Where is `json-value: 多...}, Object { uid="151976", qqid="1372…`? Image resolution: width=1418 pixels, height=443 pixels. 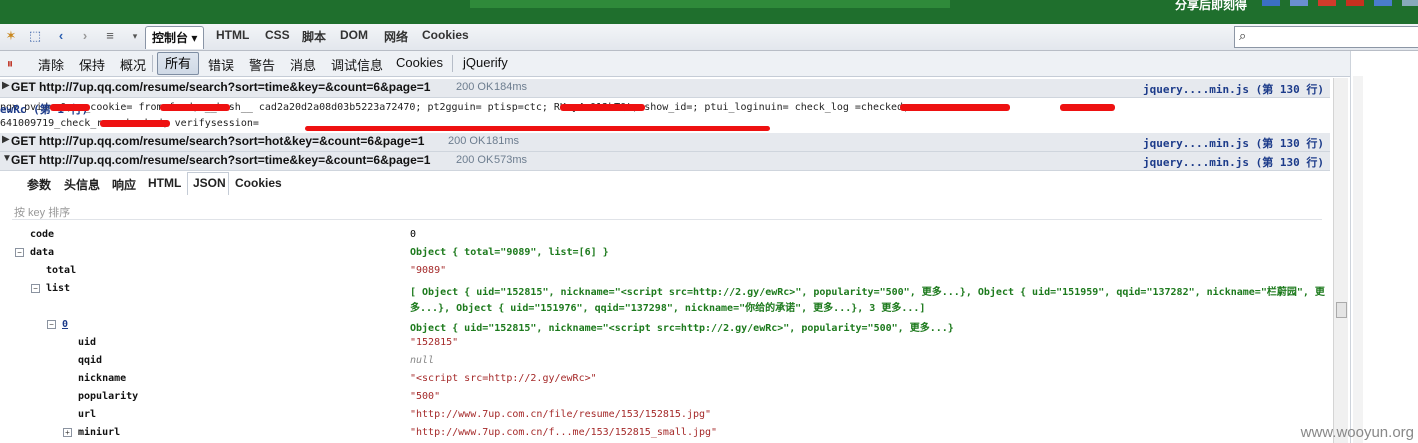
json-value: 多...}, Object { uid="151976", qqid="1372… is located at coordinates (668, 308).